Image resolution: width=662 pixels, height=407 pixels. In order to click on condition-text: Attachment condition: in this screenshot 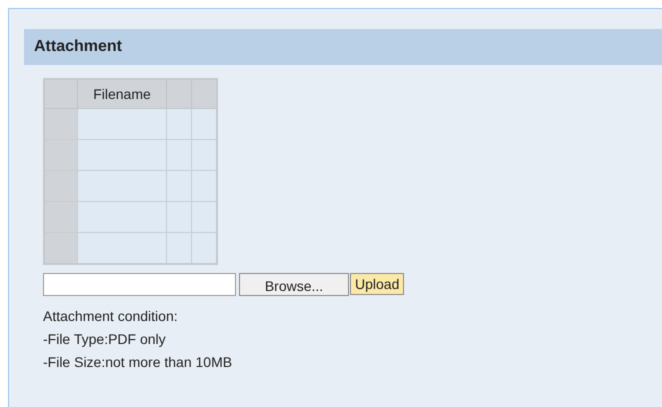, I will do `click(110, 316)`.